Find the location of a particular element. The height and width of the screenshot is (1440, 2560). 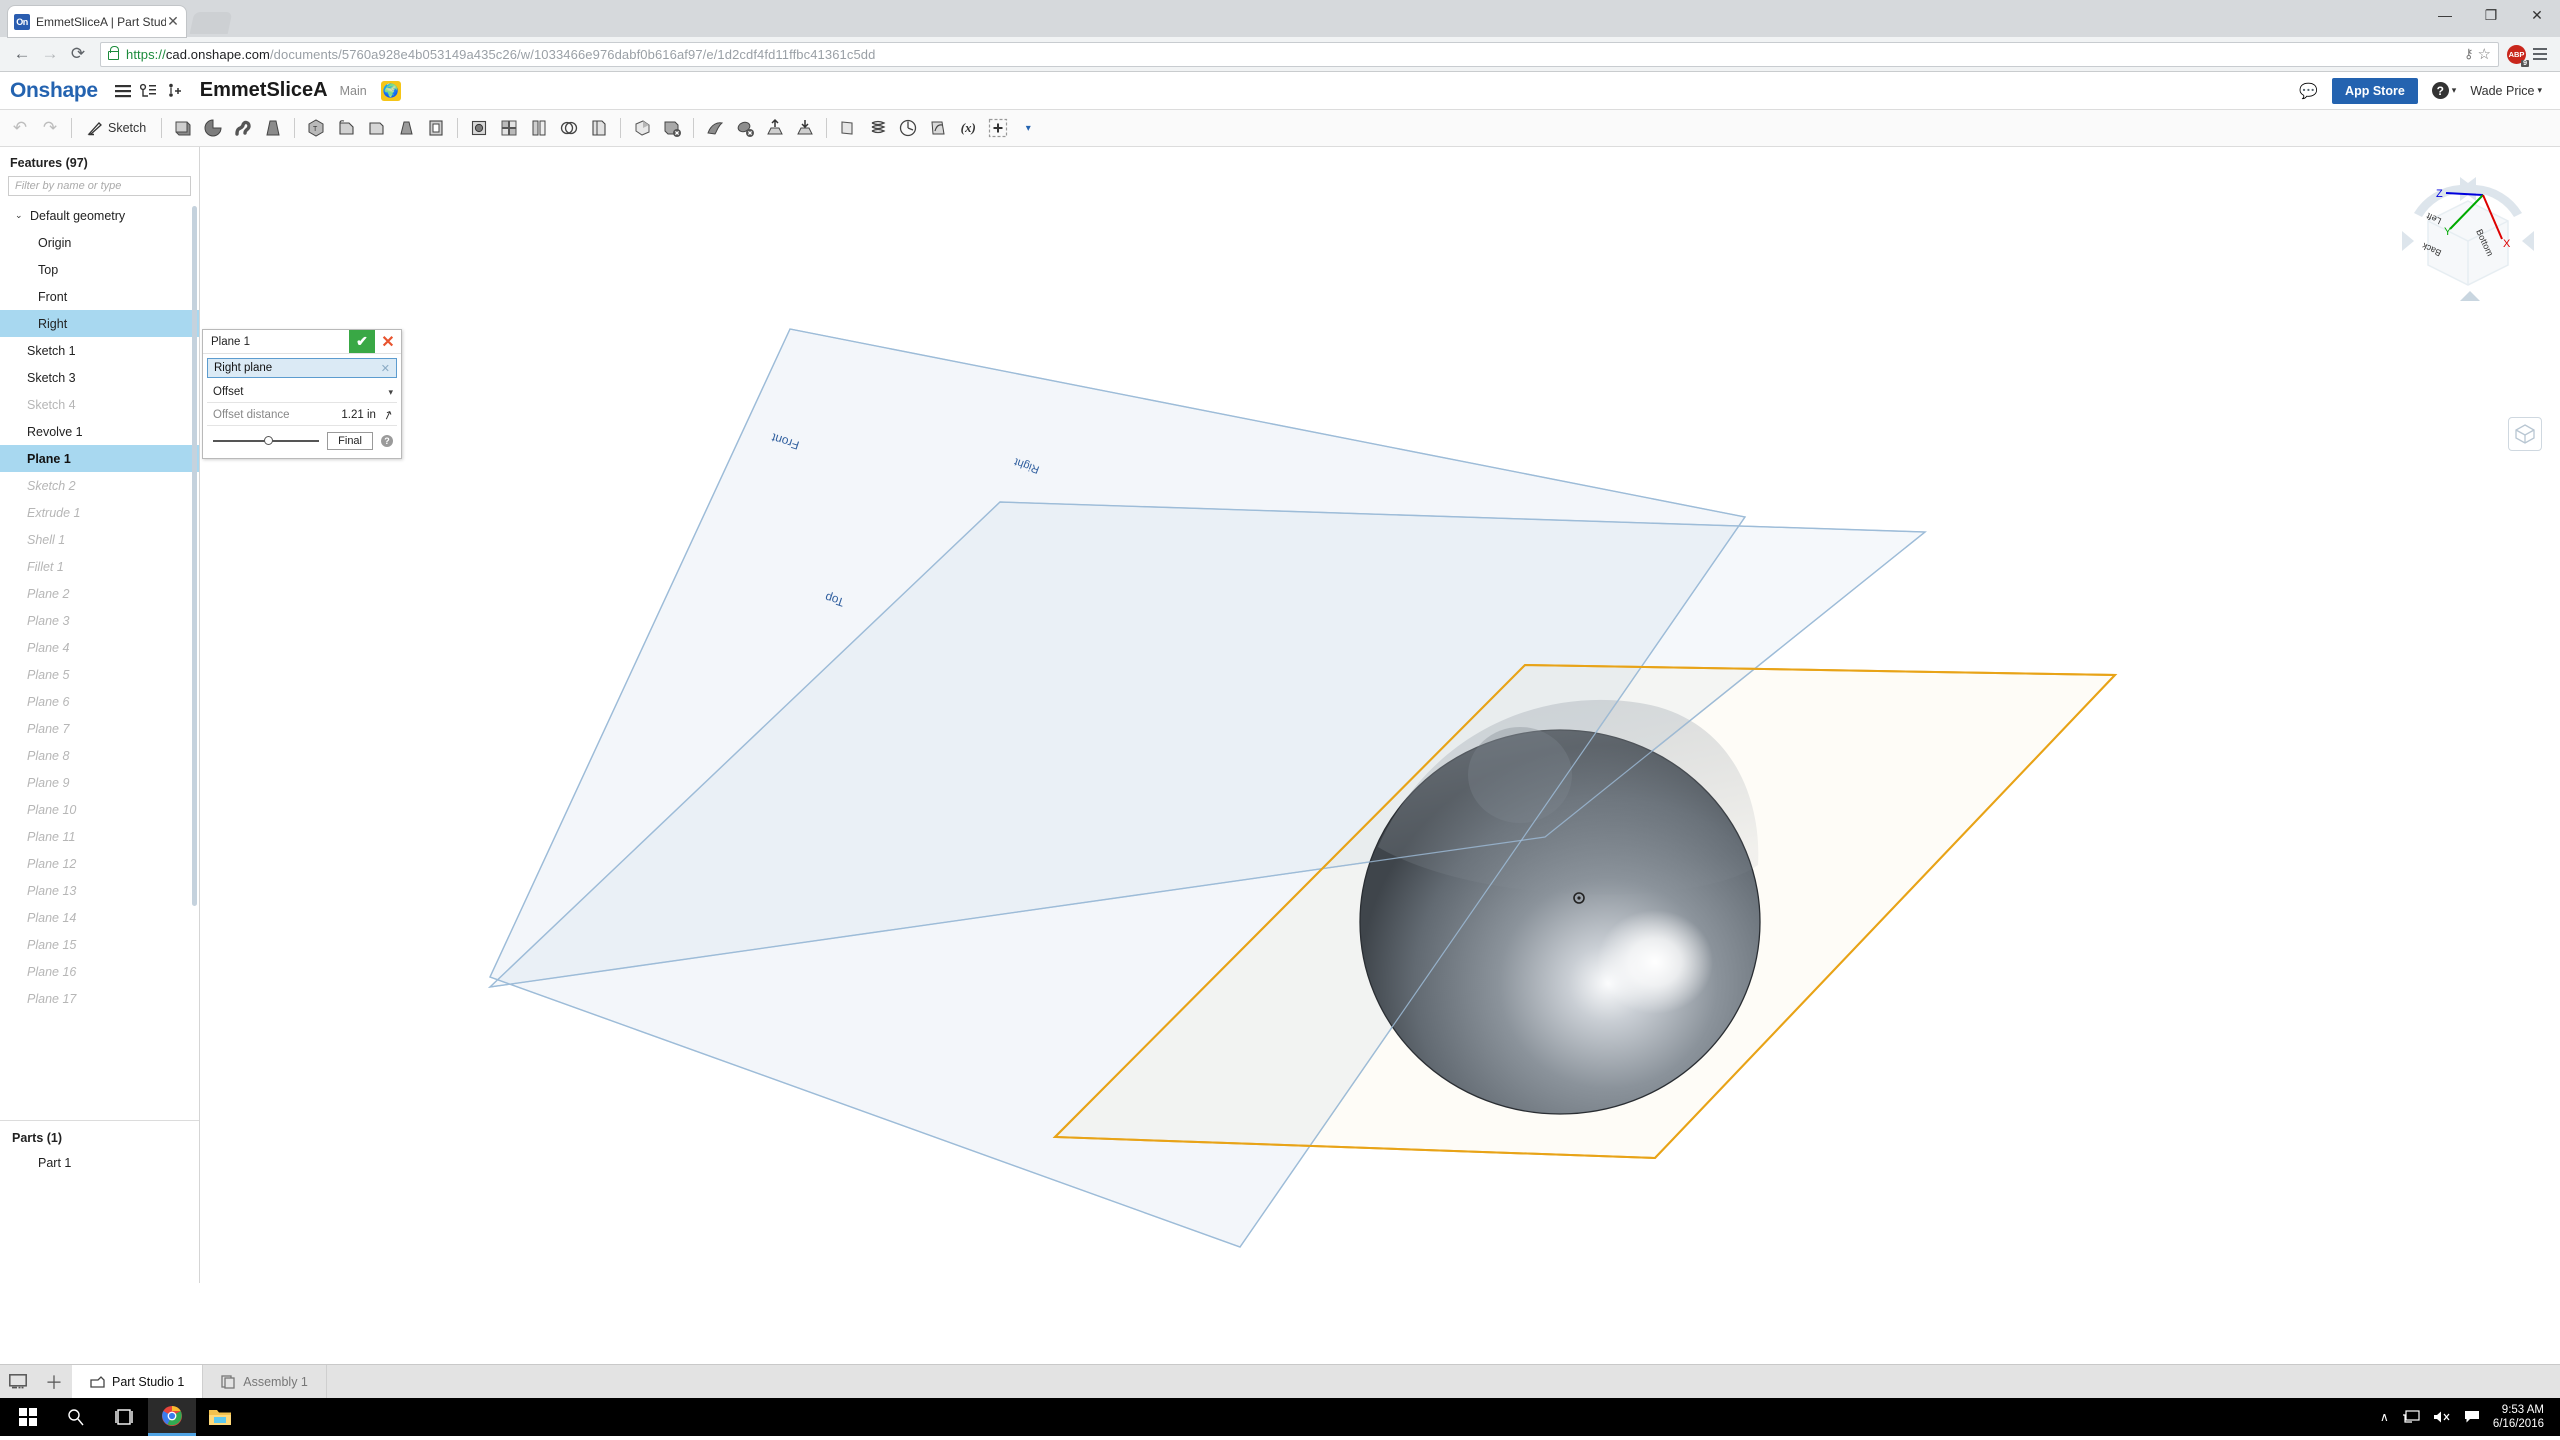

tree-node-right: Right is located at coordinates (99, 323).